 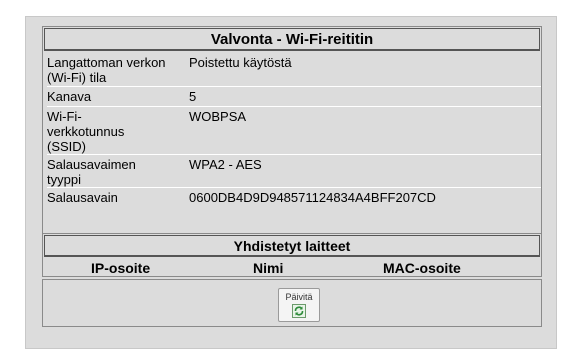 I want to click on row-value: 5, so click(x=193, y=96).